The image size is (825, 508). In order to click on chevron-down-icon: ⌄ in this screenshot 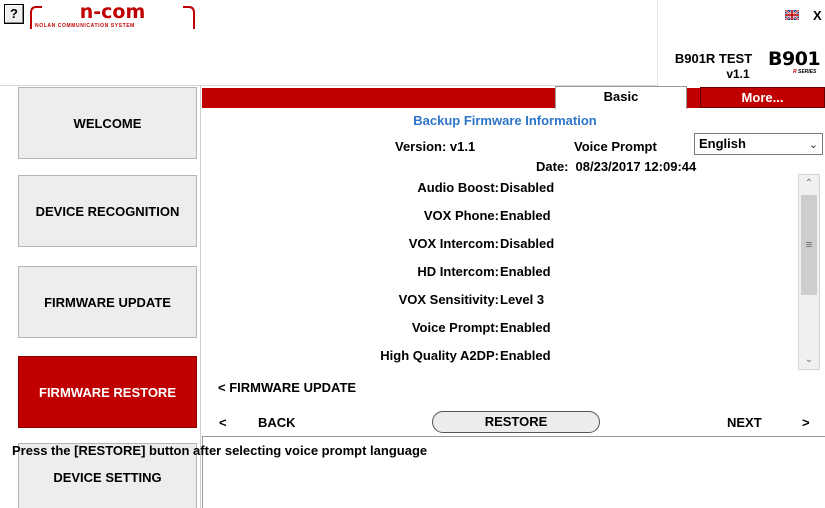, I will do `click(813, 145)`.